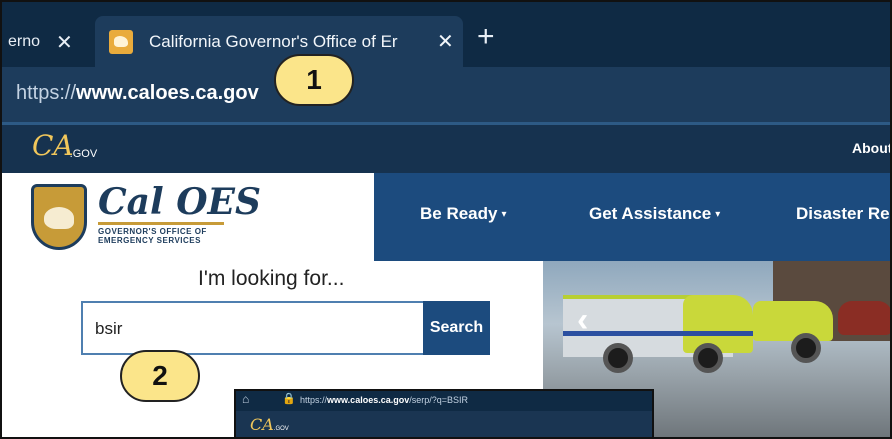  What do you see at coordinates (273, 41) in the screenshot?
I see `tab-active-title: California Governor's Office of Er` at bounding box center [273, 41].